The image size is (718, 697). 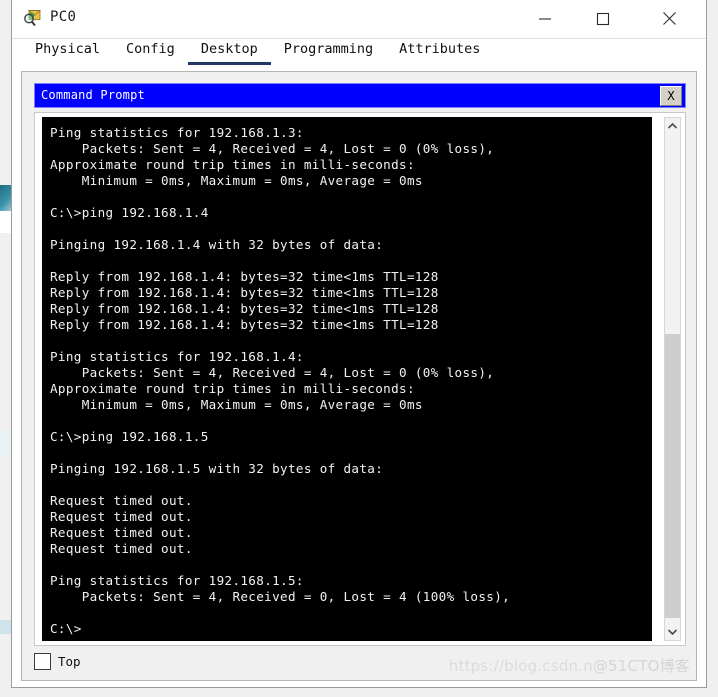 I want to click on watermark-brand: @51CTO博客, so click(x=641, y=666).